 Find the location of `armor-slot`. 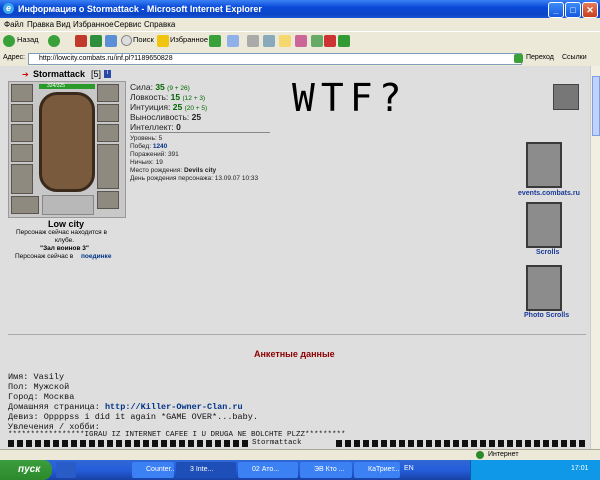

armor-slot is located at coordinates (22, 179).